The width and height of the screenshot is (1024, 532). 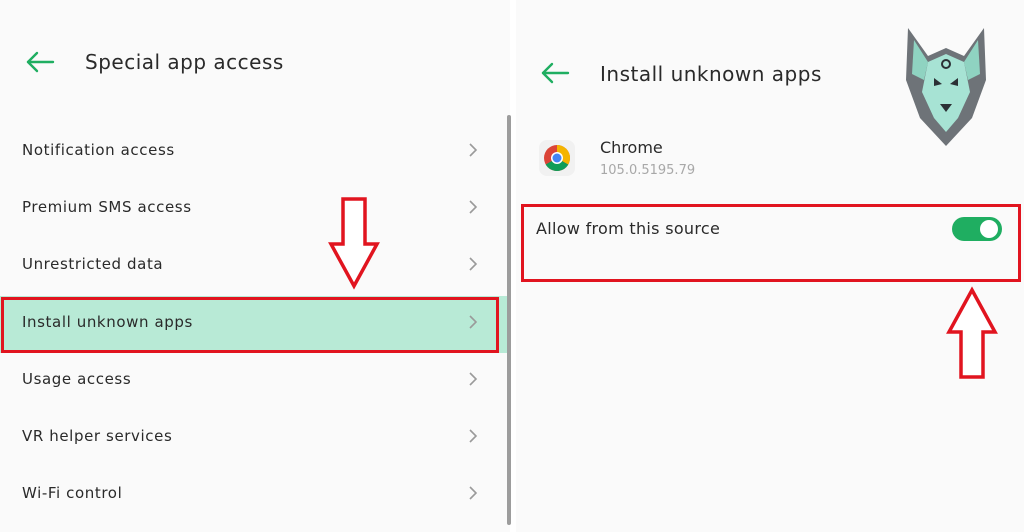 I want to click on list-item-label: Usage access, so click(x=77, y=379).